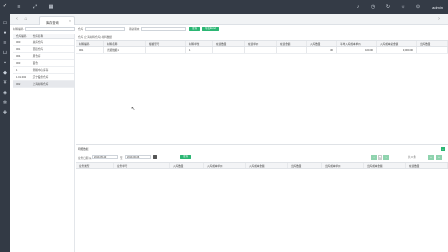 This screenshot has width=448, height=252. Describe the element at coordinates (121, 158) in the screenshot. I see `date-to-label: 至` at that location.